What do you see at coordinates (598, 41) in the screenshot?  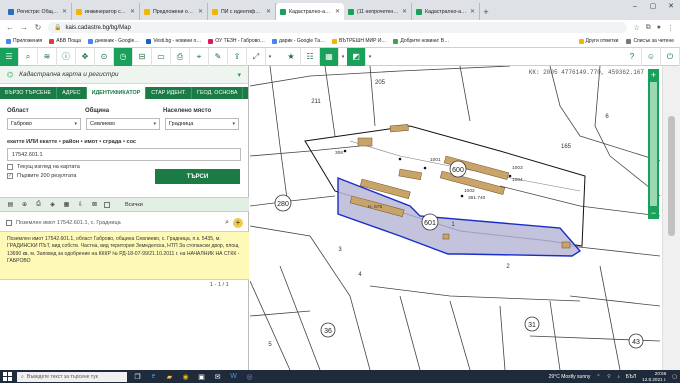 I see `other-bookmarks: Други отметки` at bounding box center [598, 41].